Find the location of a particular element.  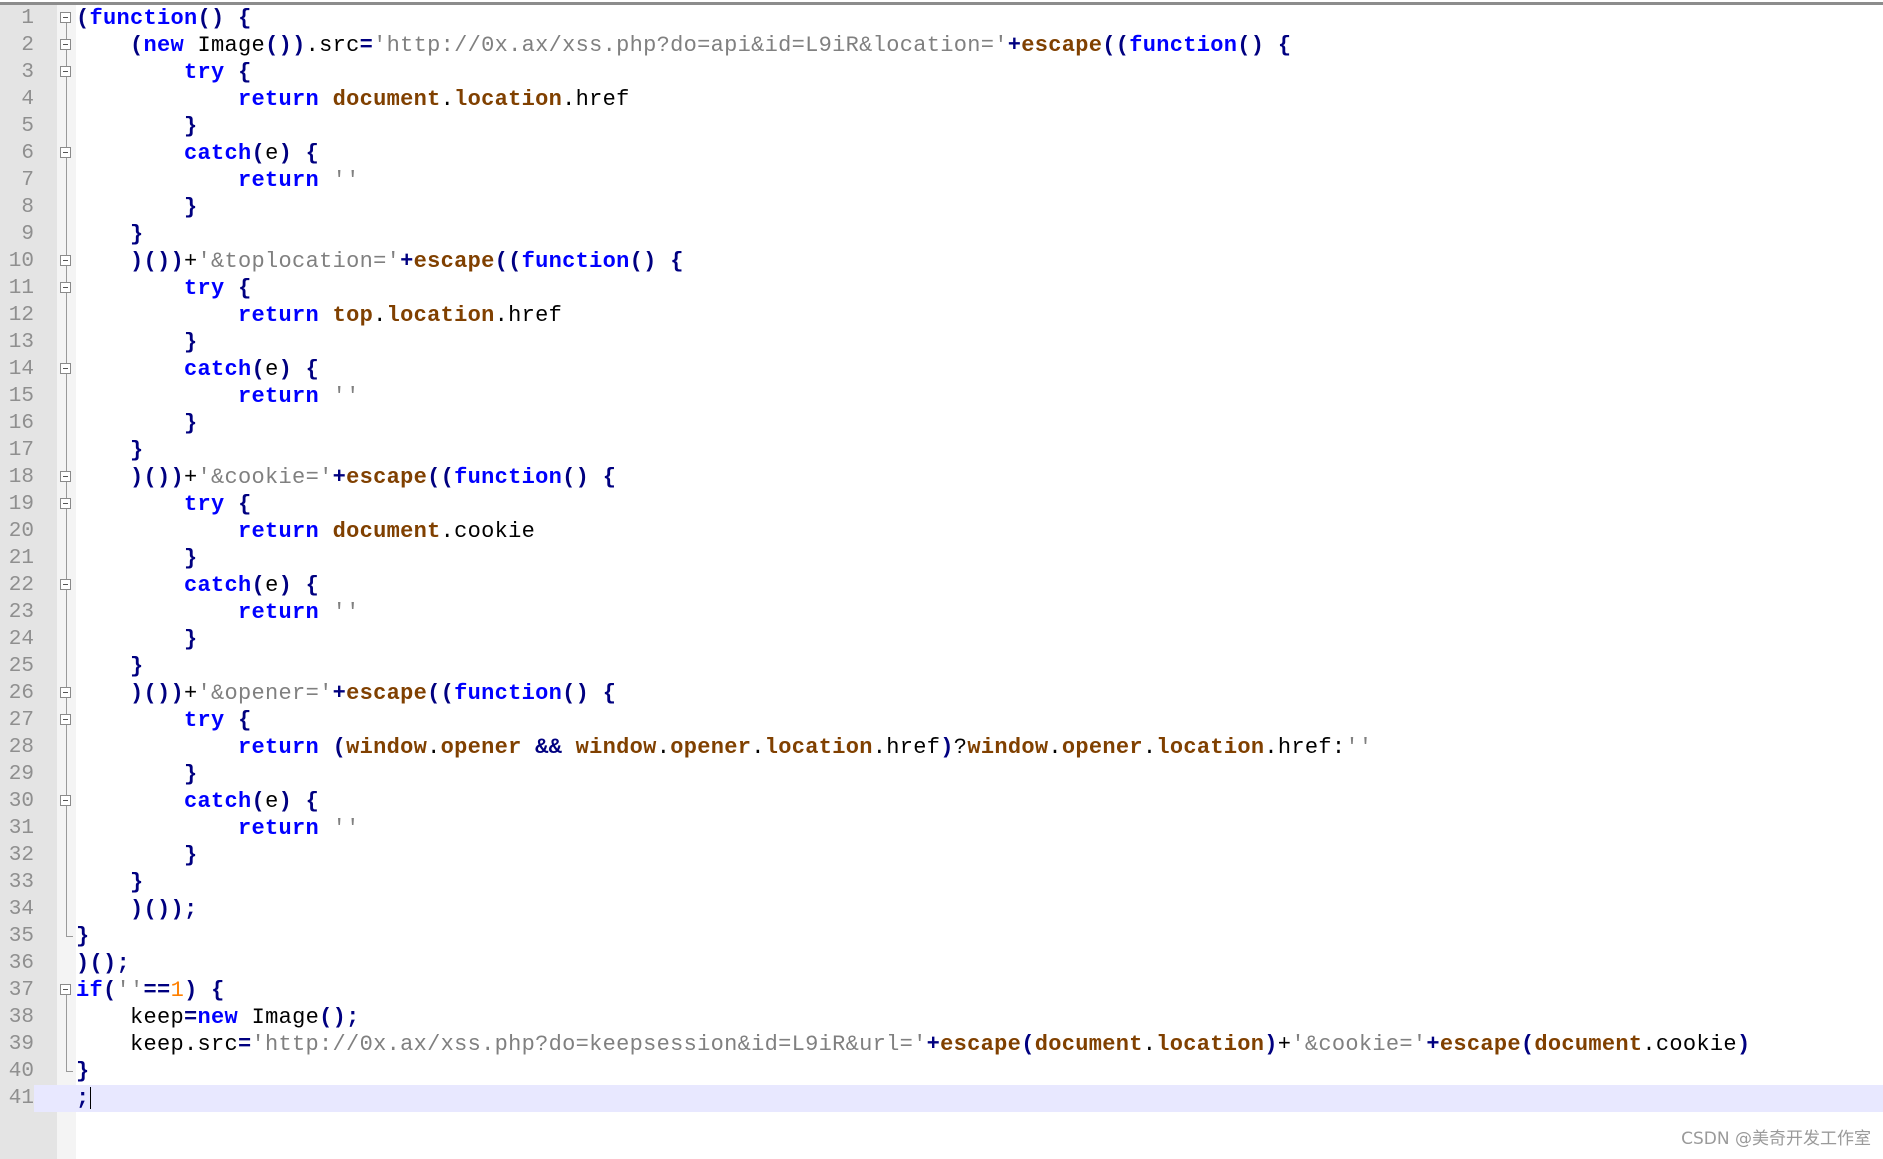

code-line: 13 } is located at coordinates (941, 342).